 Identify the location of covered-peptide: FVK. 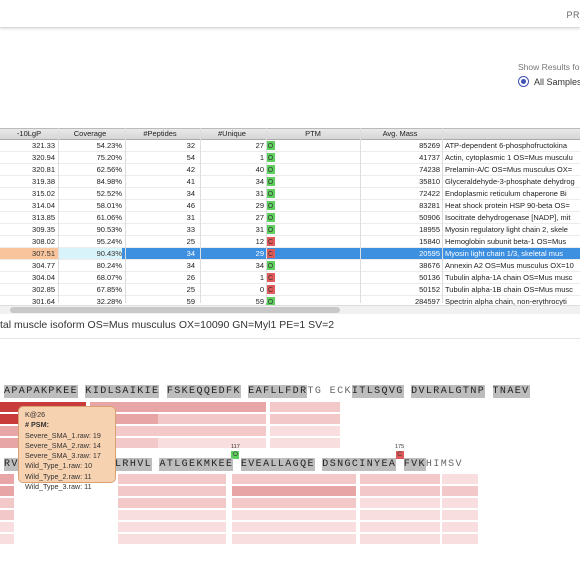
(414, 464).